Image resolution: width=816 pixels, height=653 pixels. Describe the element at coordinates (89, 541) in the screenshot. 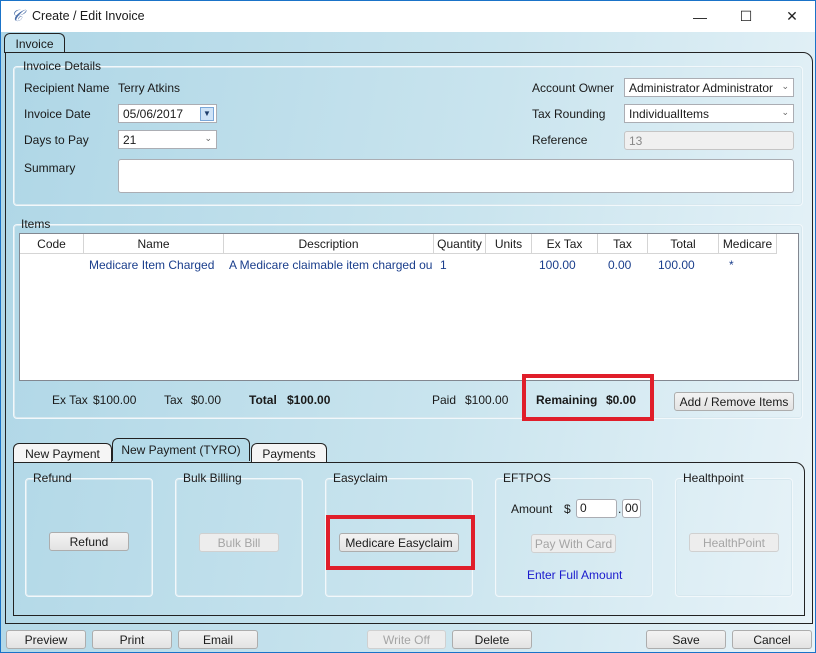

I see `refund-button: Refund` at that location.